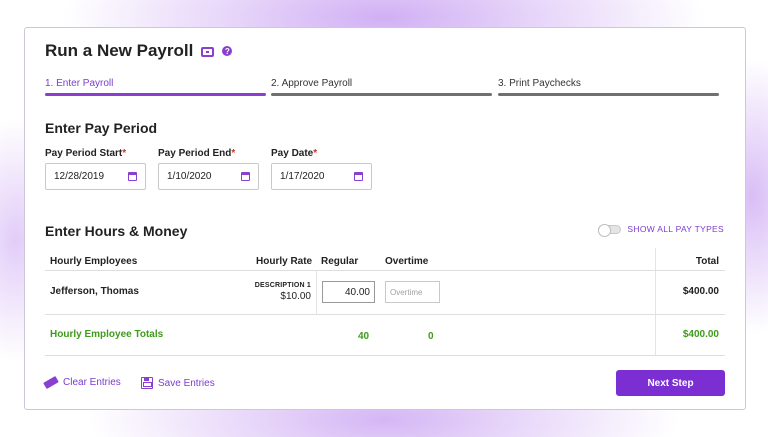 The height and width of the screenshot is (437, 768). What do you see at coordinates (94, 291) in the screenshot?
I see `employee-name: Jefferson, Thomas` at bounding box center [94, 291].